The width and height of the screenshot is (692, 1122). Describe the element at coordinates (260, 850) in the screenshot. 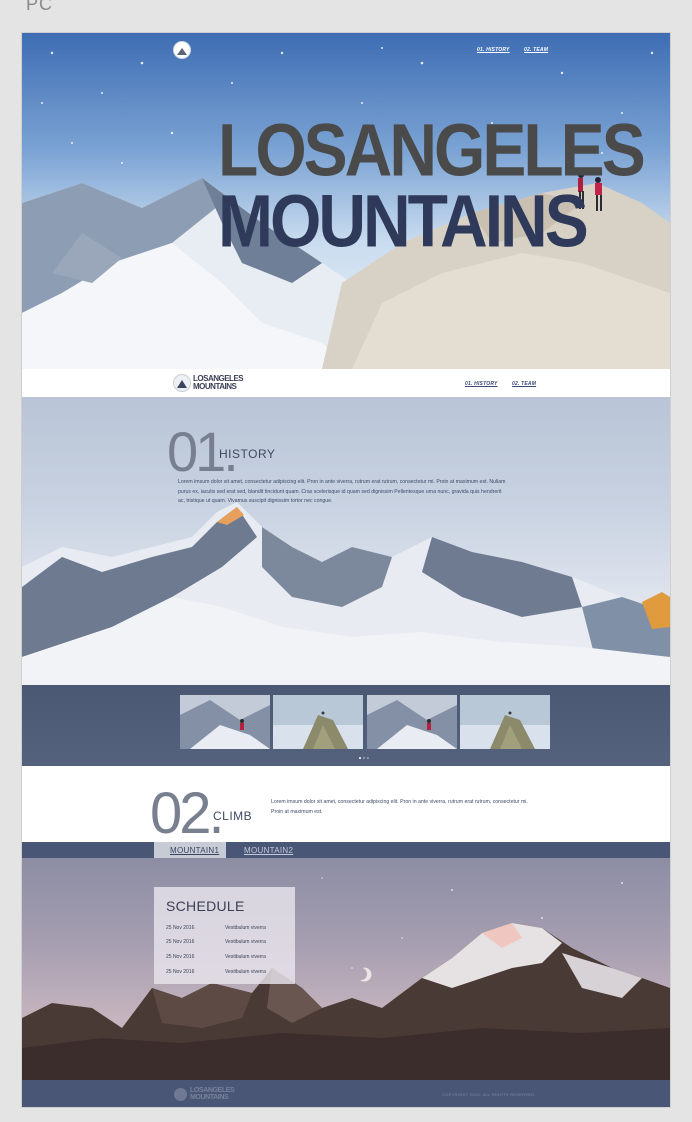

I see `tab-mountain2: MOUNTAIN2` at that location.